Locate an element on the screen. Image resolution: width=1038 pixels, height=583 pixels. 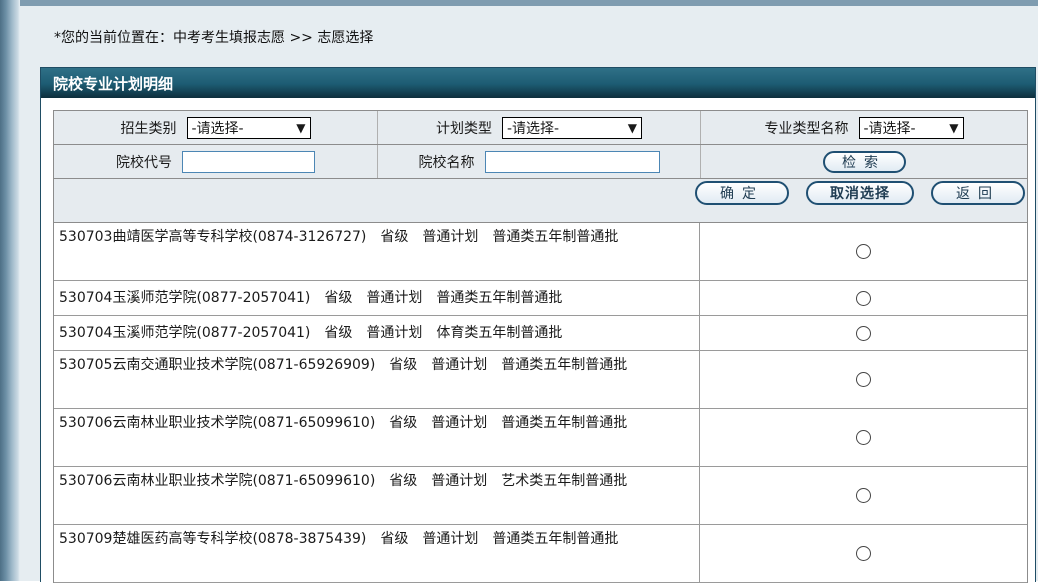
action-buttons: 确定 取消选择 返回 is located at coordinates (860, 193).